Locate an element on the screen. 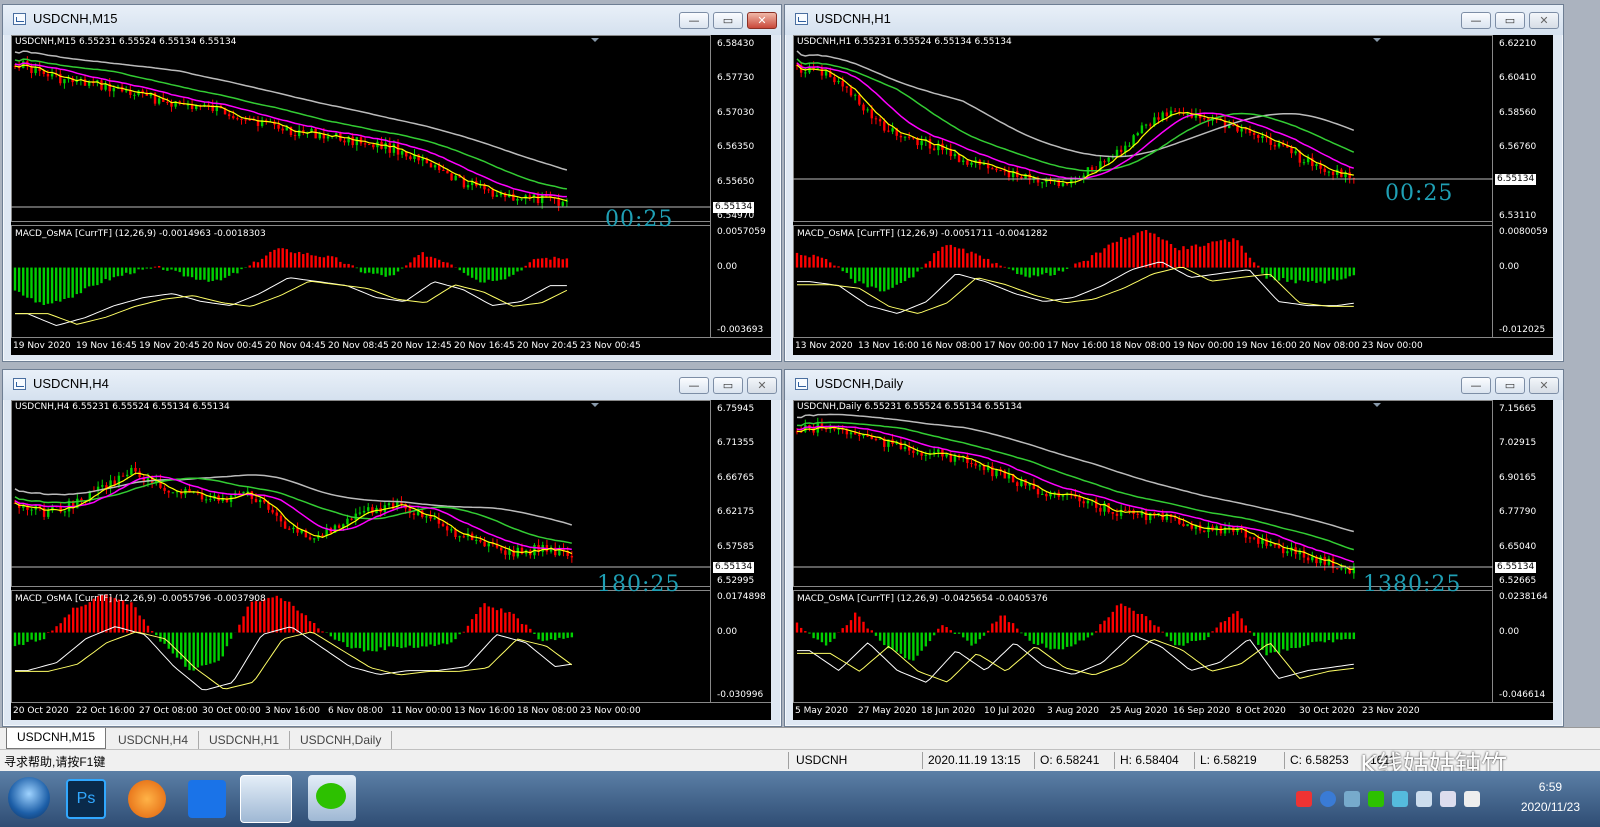 The height and width of the screenshot is (827, 1600). time-axis-label: 19 Nov 20:45 is located at coordinates (169, 346).